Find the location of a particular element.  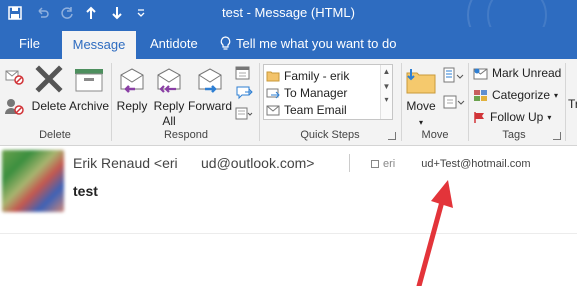

quick-step-label: Team Email is located at coordinates (315, 109).